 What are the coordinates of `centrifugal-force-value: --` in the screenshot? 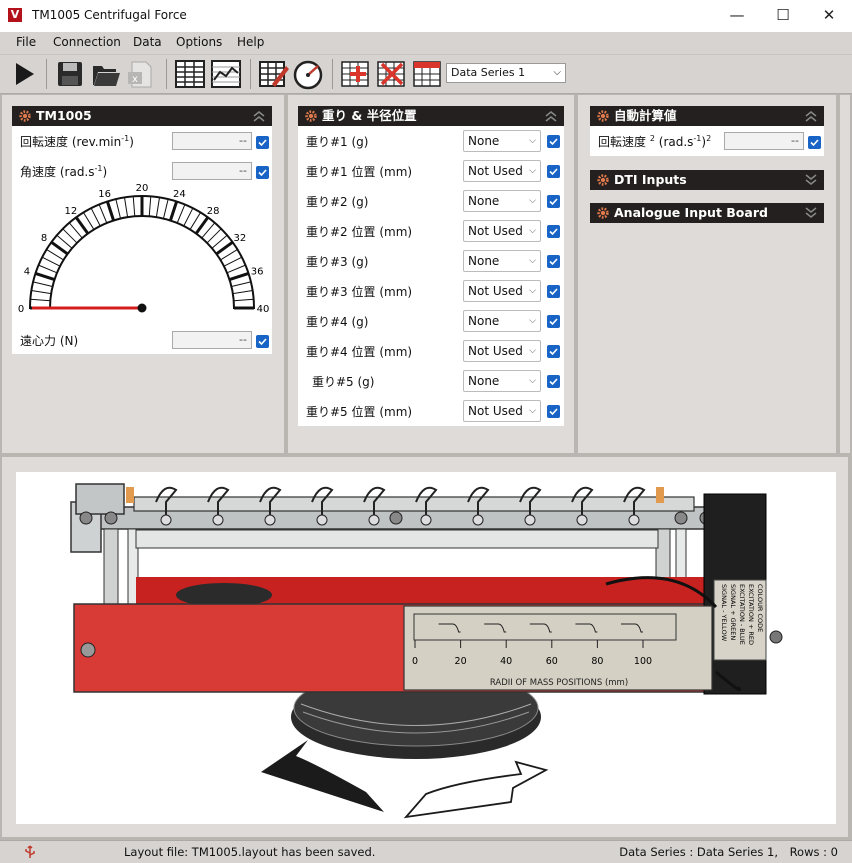 It's located at (212, 340).